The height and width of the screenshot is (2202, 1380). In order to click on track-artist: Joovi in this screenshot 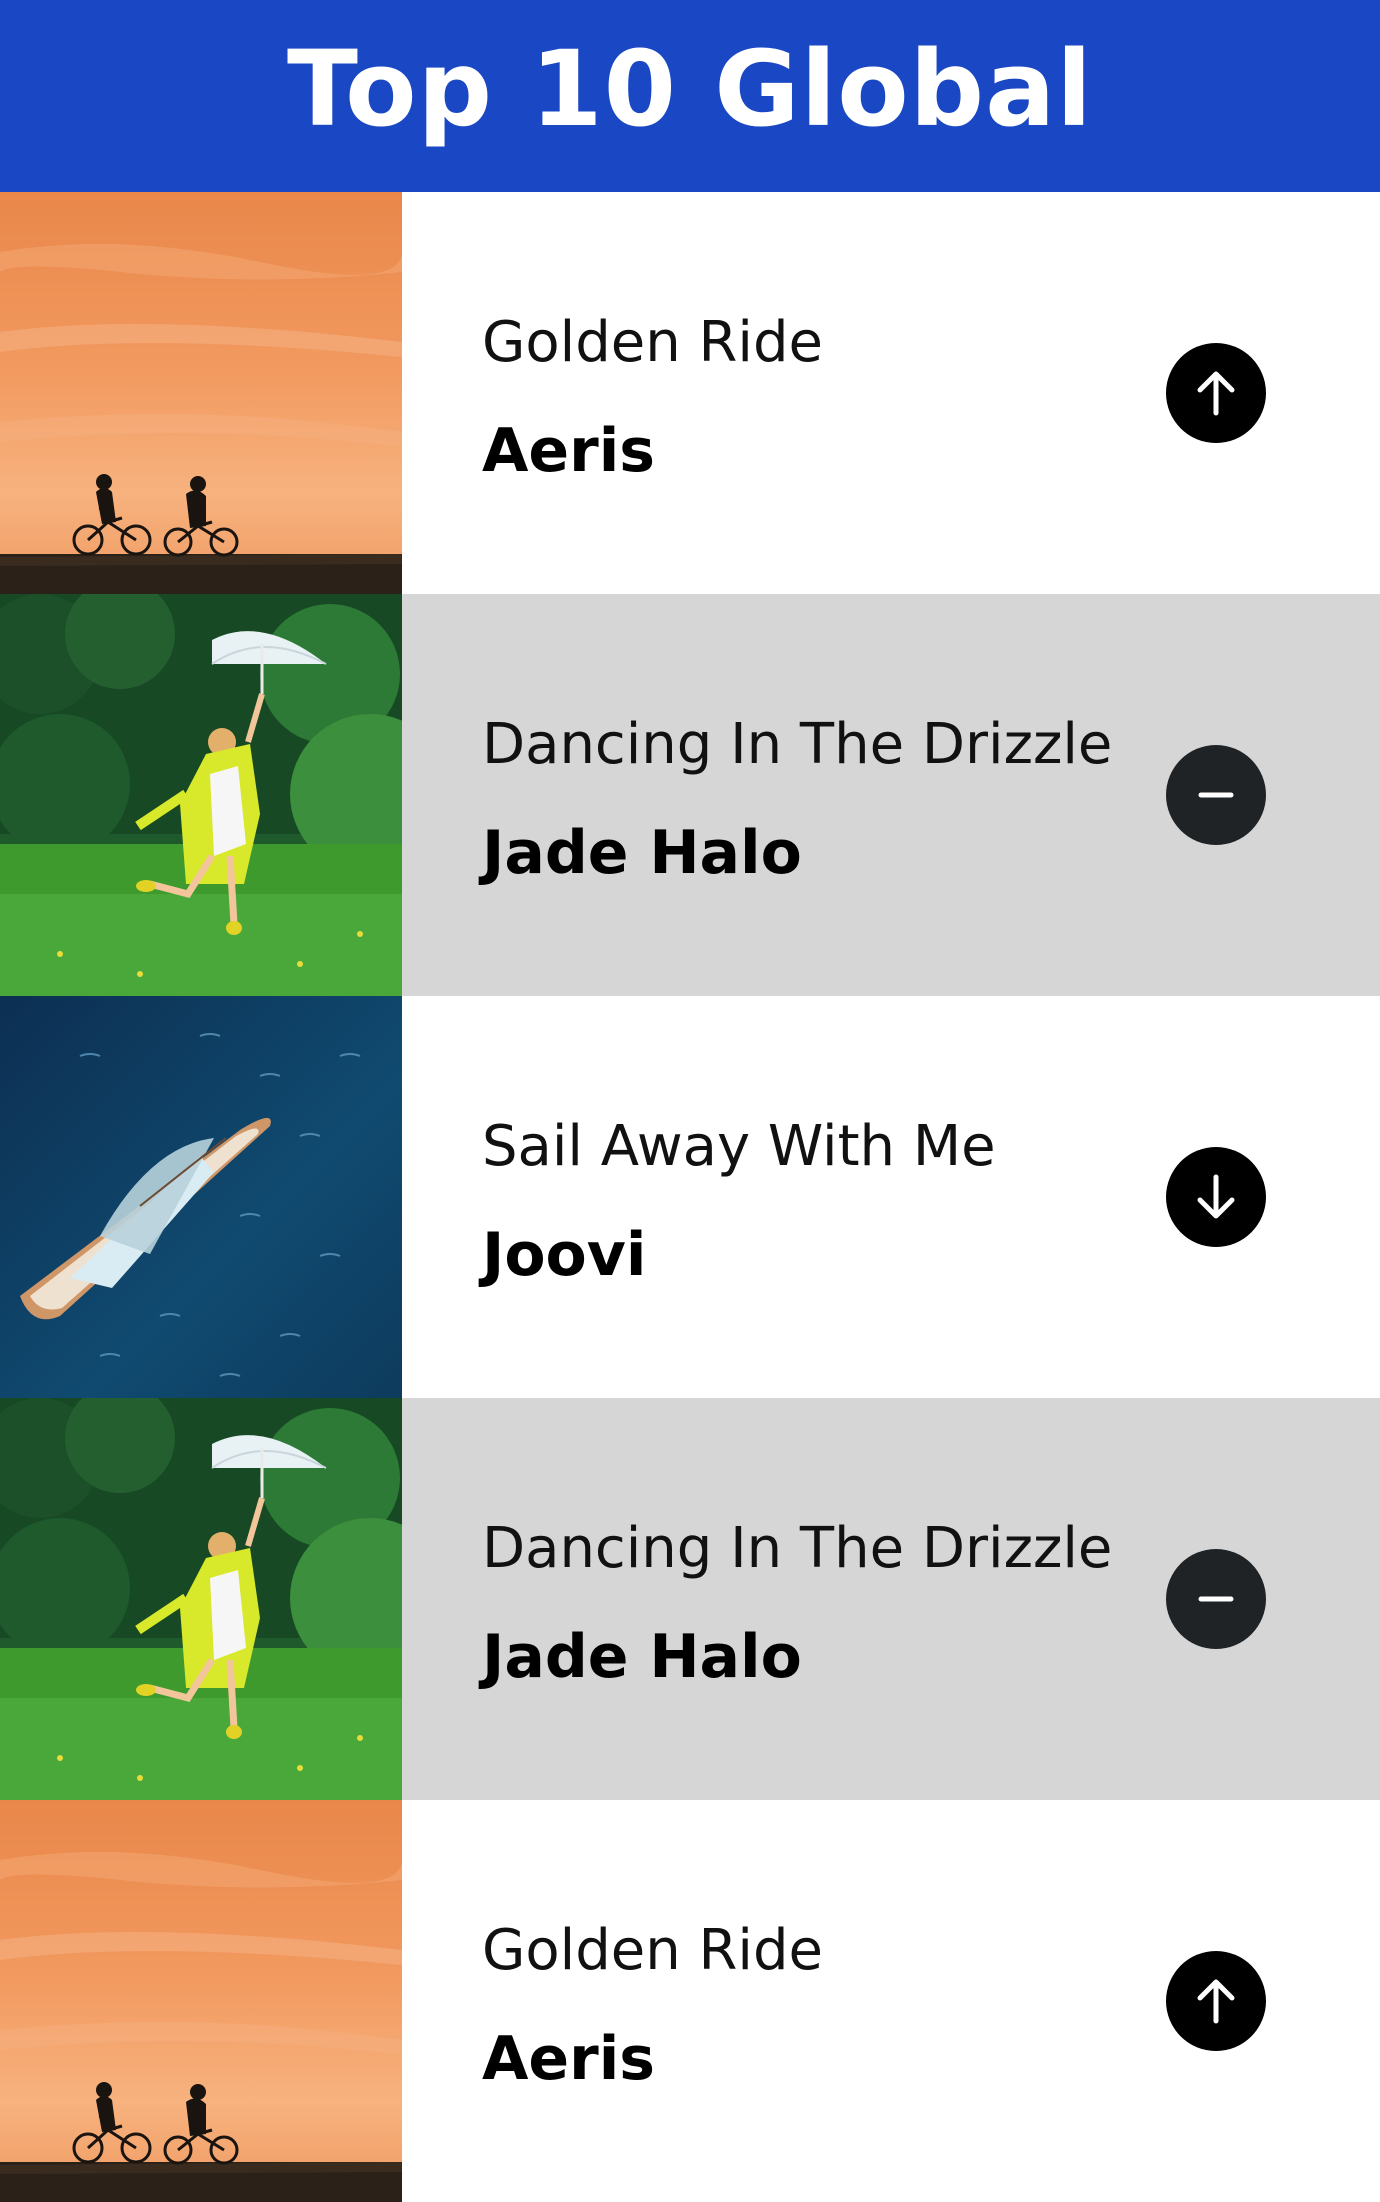, I will do `click(564, 1255)`.